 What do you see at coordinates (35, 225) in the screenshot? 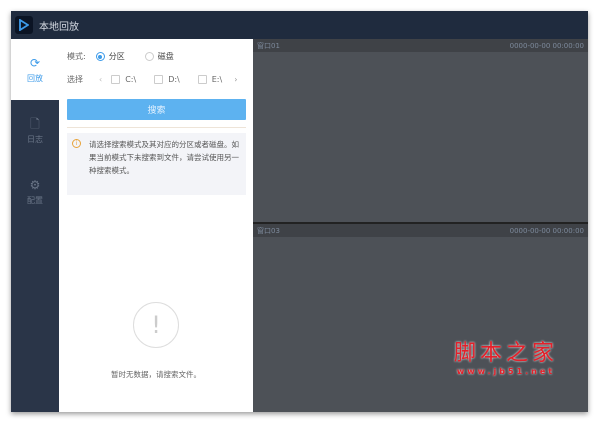
I see `sidebar: ⟳ 回放 🗋 日志 ⚙ 配置` at bounding box center [35, 225].